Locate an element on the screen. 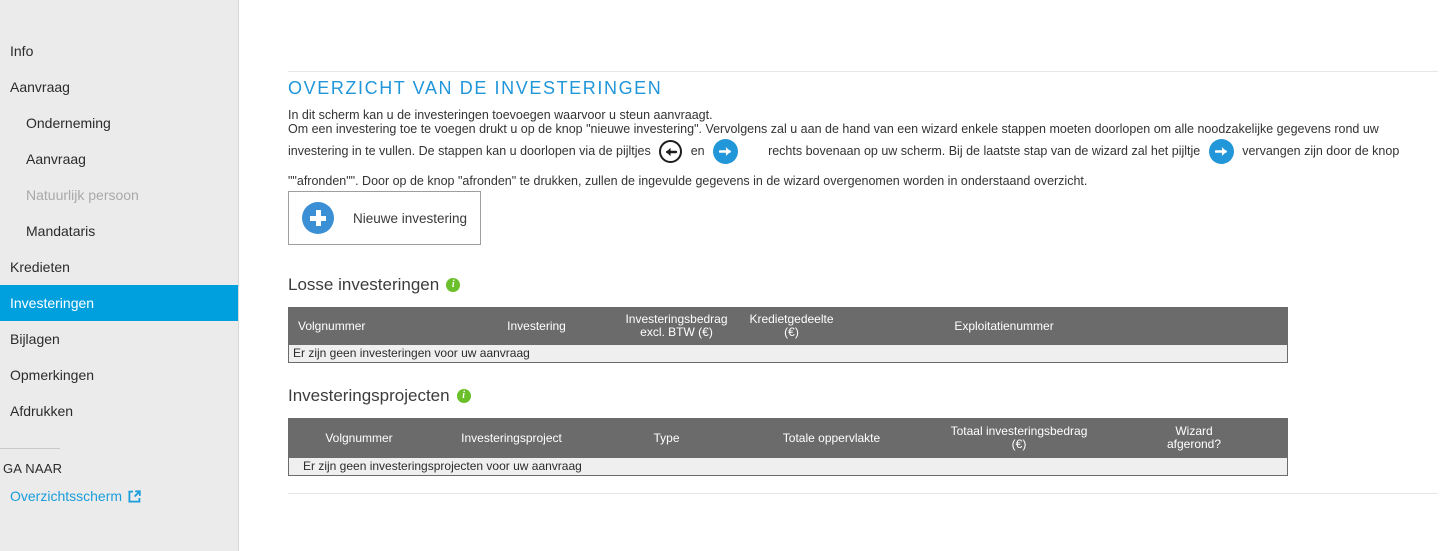 This screenshot has height=551, width=1452. col-kredietgedeelte: Kredietgedeelte (€) is located at coordinates (791, 326).